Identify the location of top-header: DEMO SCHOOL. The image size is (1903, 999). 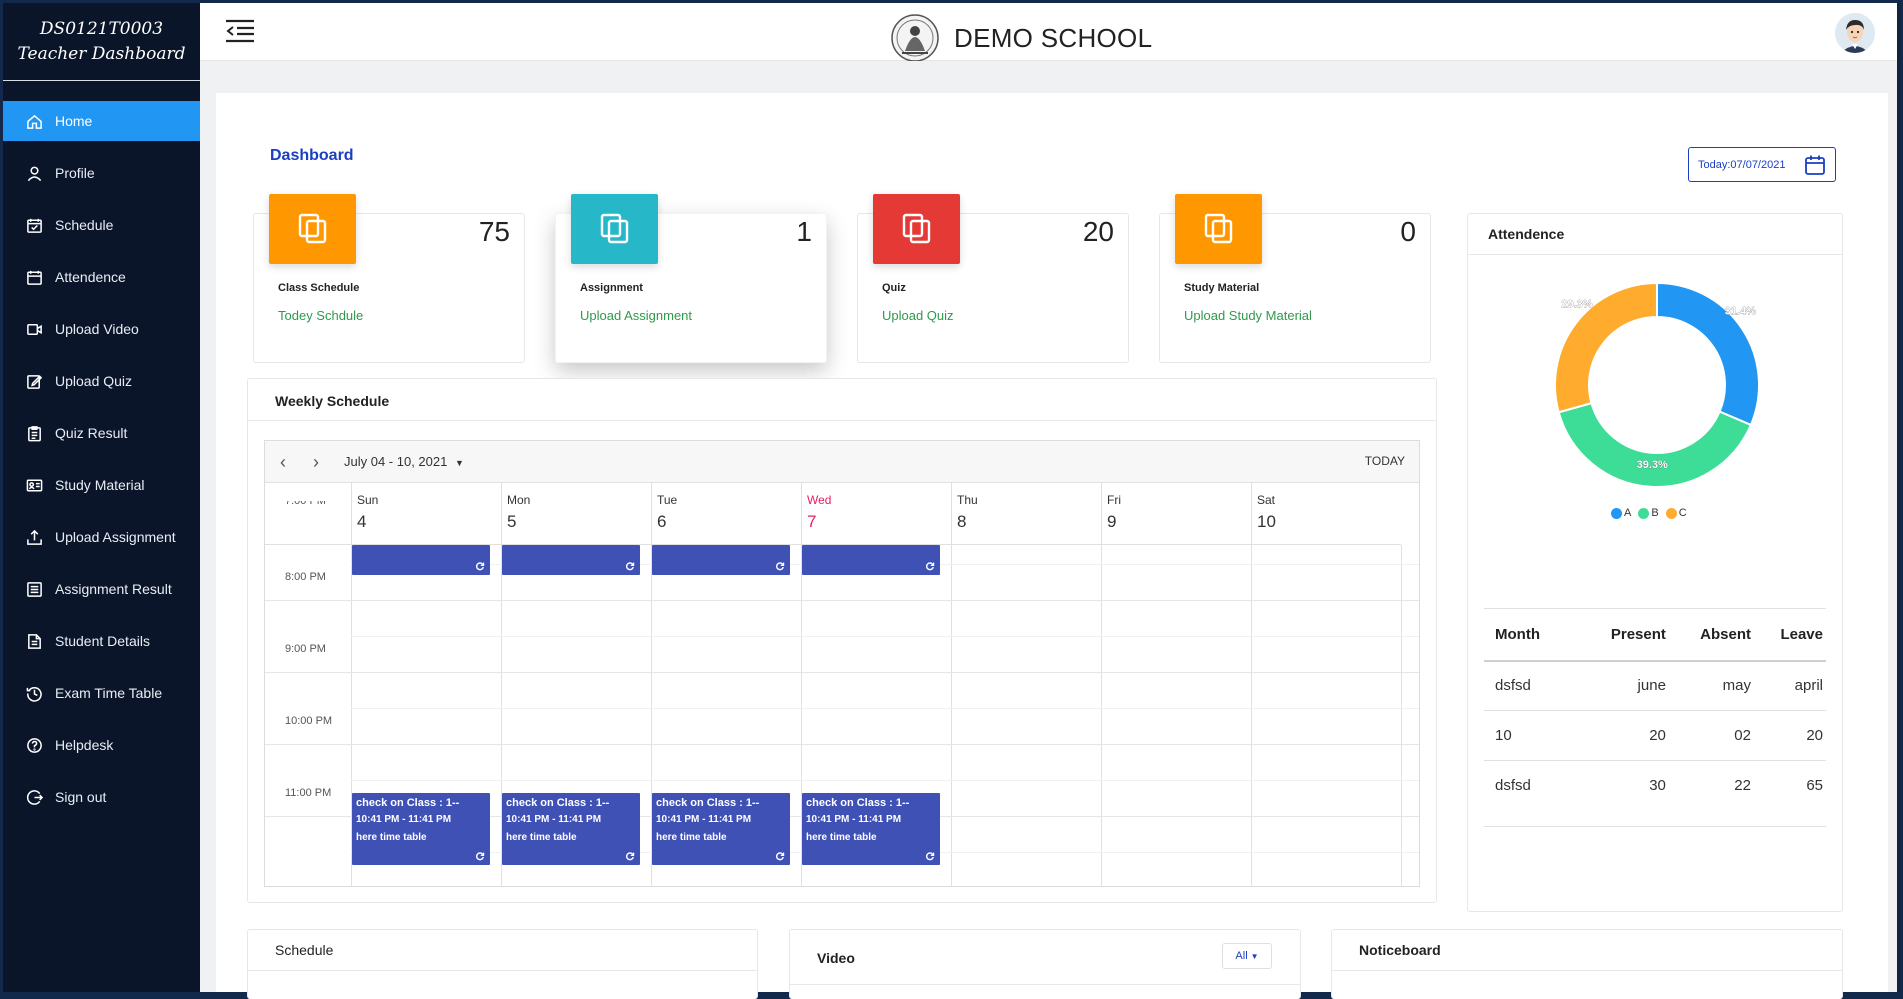
(1048, 33).